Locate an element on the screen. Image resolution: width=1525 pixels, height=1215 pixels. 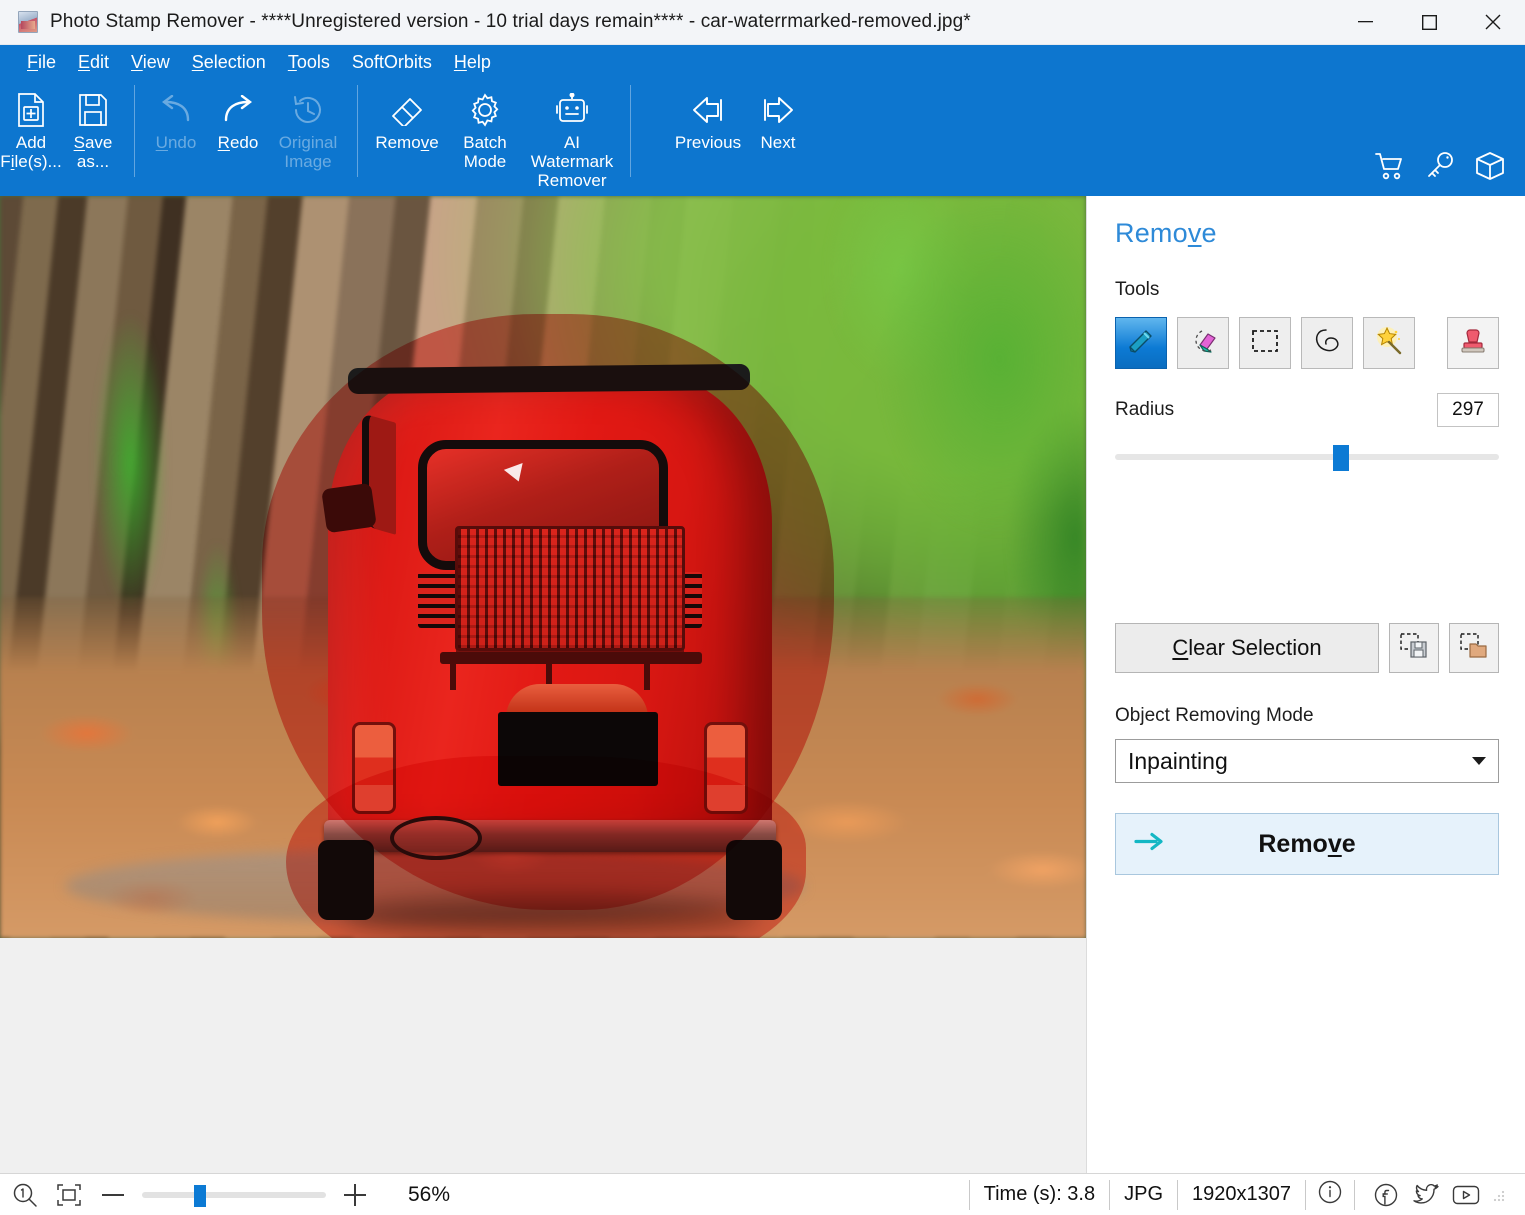
radius-label: Radius is located at coordinates (1145, 409).